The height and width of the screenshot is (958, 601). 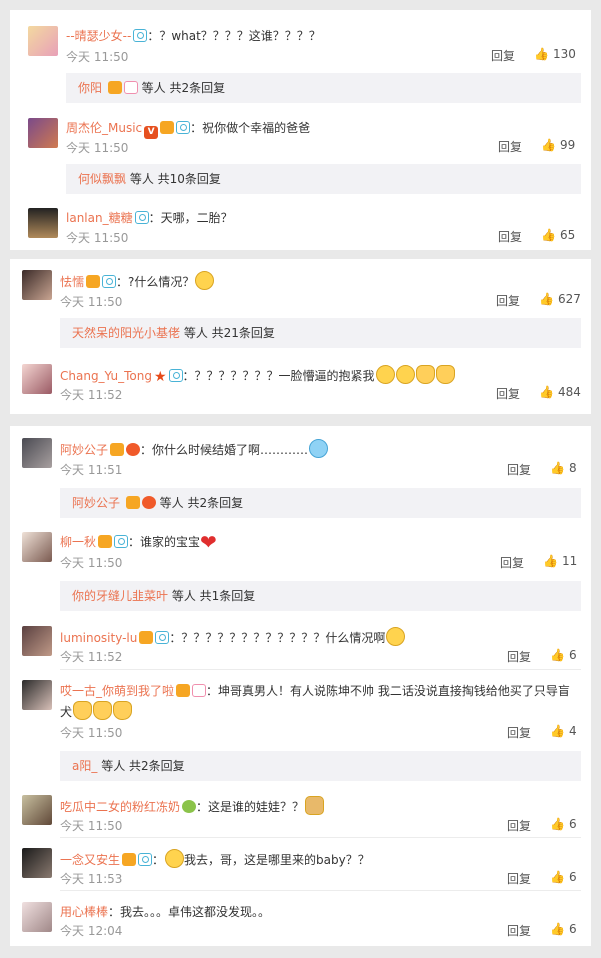 I want to click on sub-reply-user: 你的牙缝儿韭菜叶, so click(x=120, y=596).